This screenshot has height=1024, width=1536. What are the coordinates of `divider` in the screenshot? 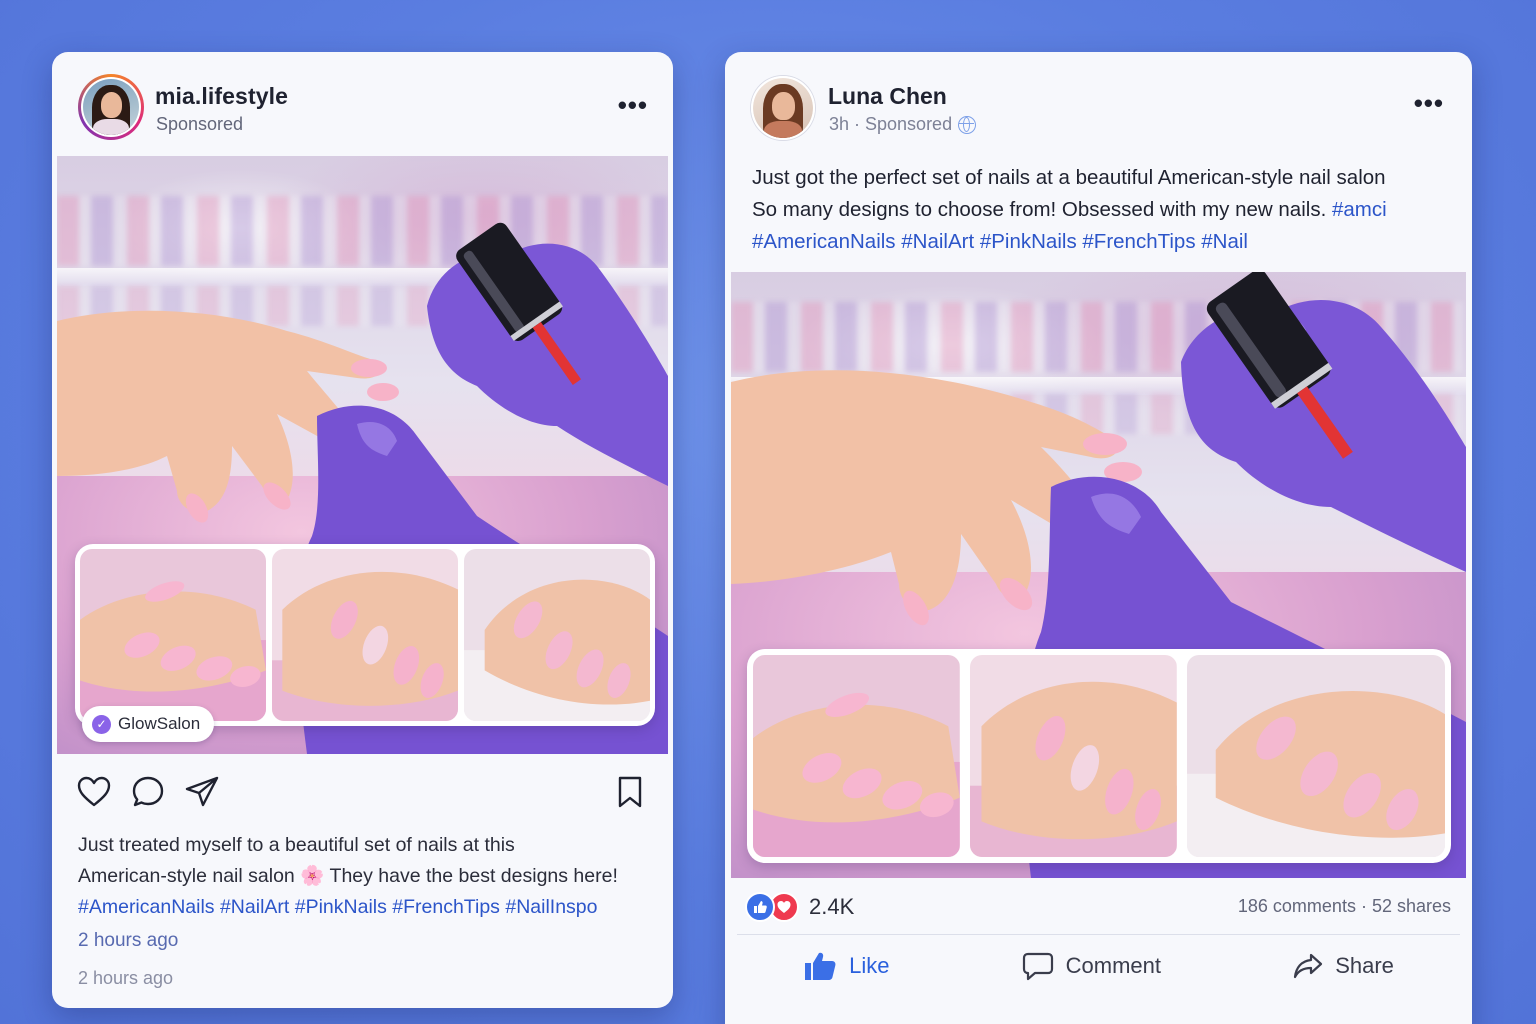 It's located at (1098, 934).